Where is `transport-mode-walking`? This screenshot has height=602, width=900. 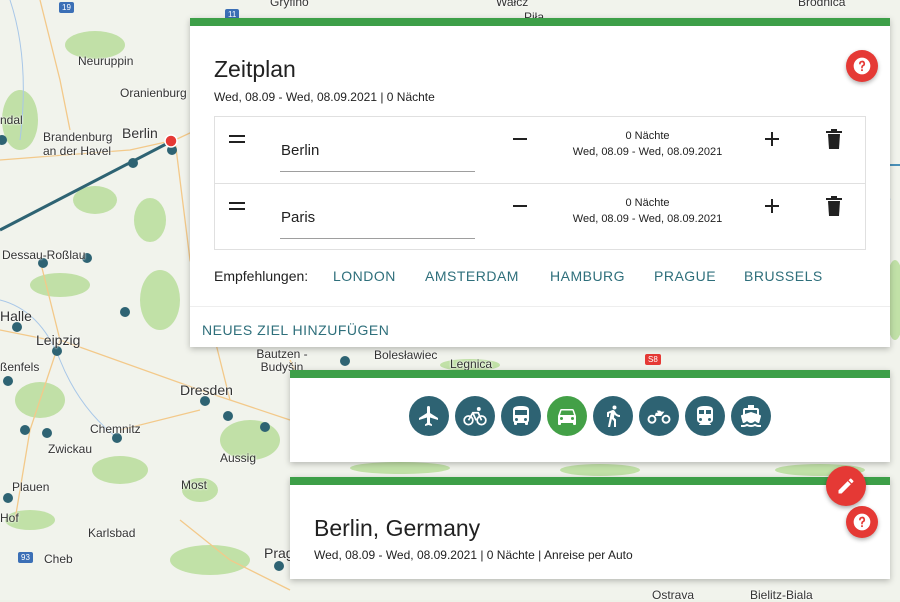
transport-mode-walking is located at coordinates (613, 416).